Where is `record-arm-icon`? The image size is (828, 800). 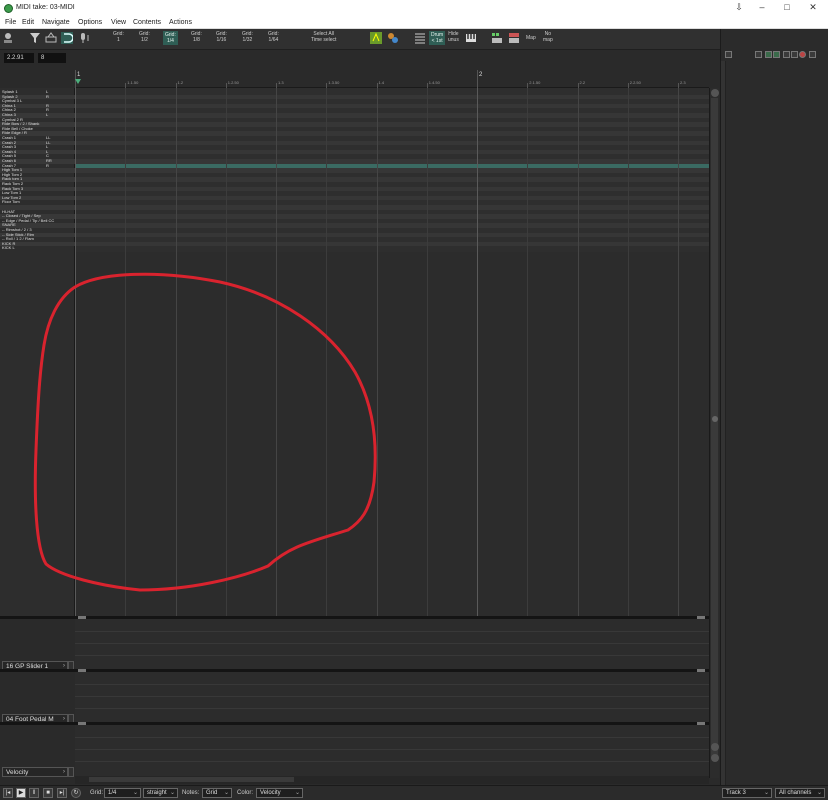
record-arm-icon is located at coordinates (802, 54).